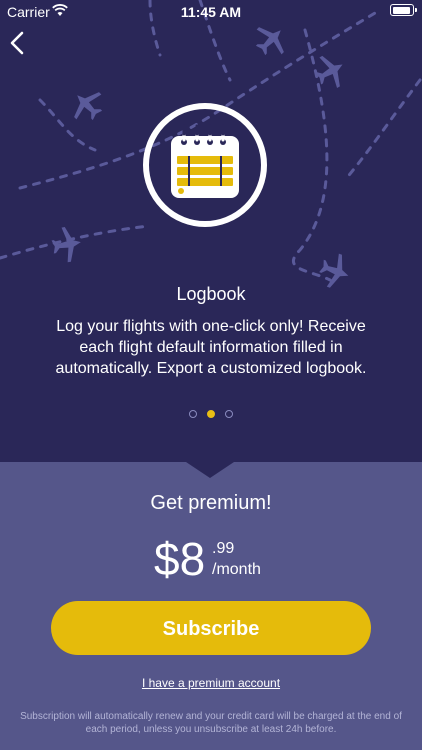  Describe the element at coordinates (223, 548) in the screenshot. I see `price-cents: .99` at that location.